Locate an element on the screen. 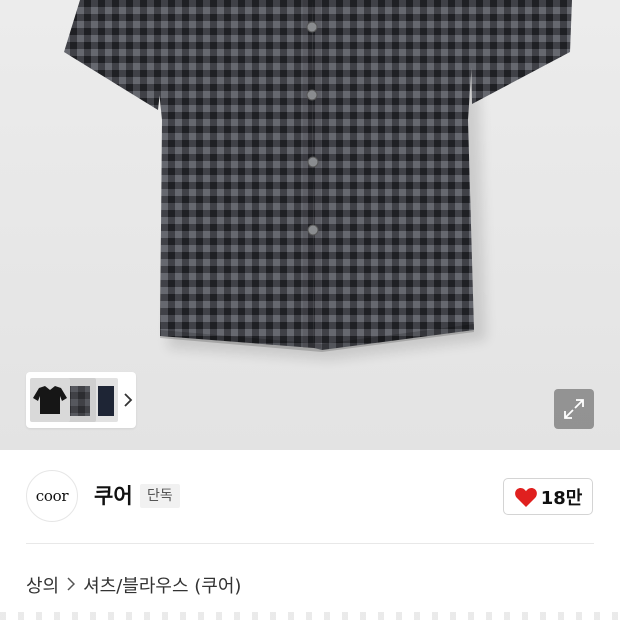 The width and height of the screenshot is (620, 620). like-button: 18만 is located at coordinates (548, 496).